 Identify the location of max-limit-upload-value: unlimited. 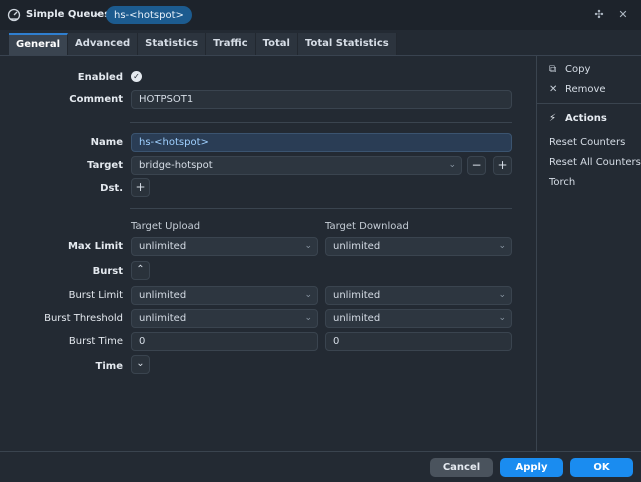
(163, 246).